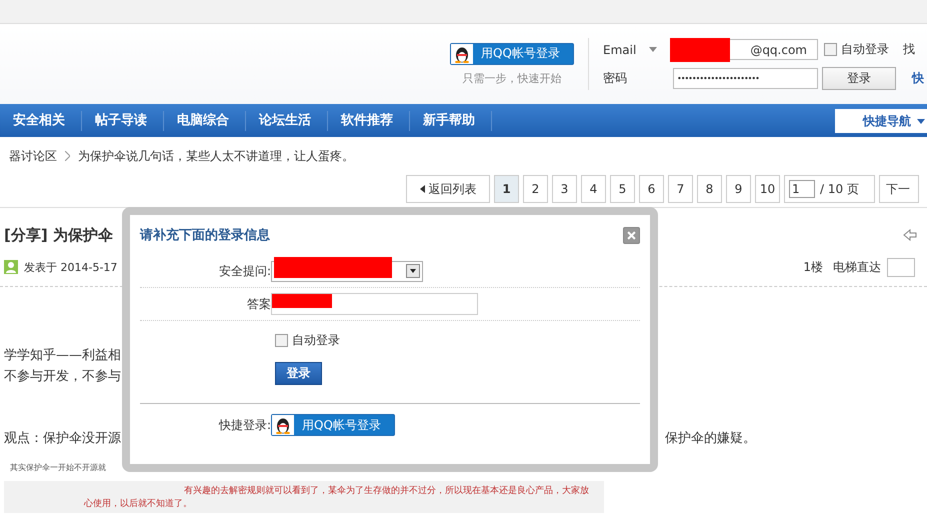  I want to click on page-button: 4, so click(593, 189).